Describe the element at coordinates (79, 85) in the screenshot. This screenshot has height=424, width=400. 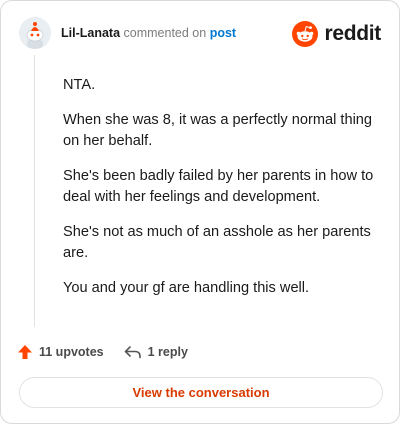
I see `comment-paragraph: NTA.` at that location.